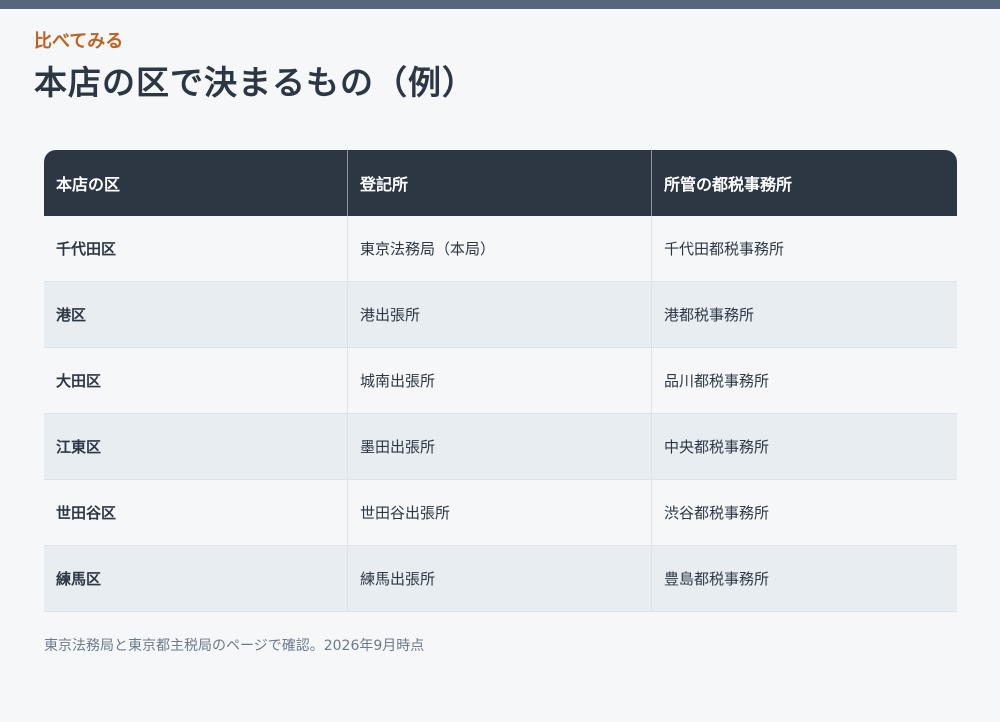 This screenshot has width=1000, height=722. I want to click on ward-cell: 千代田区, so click(196, 249).